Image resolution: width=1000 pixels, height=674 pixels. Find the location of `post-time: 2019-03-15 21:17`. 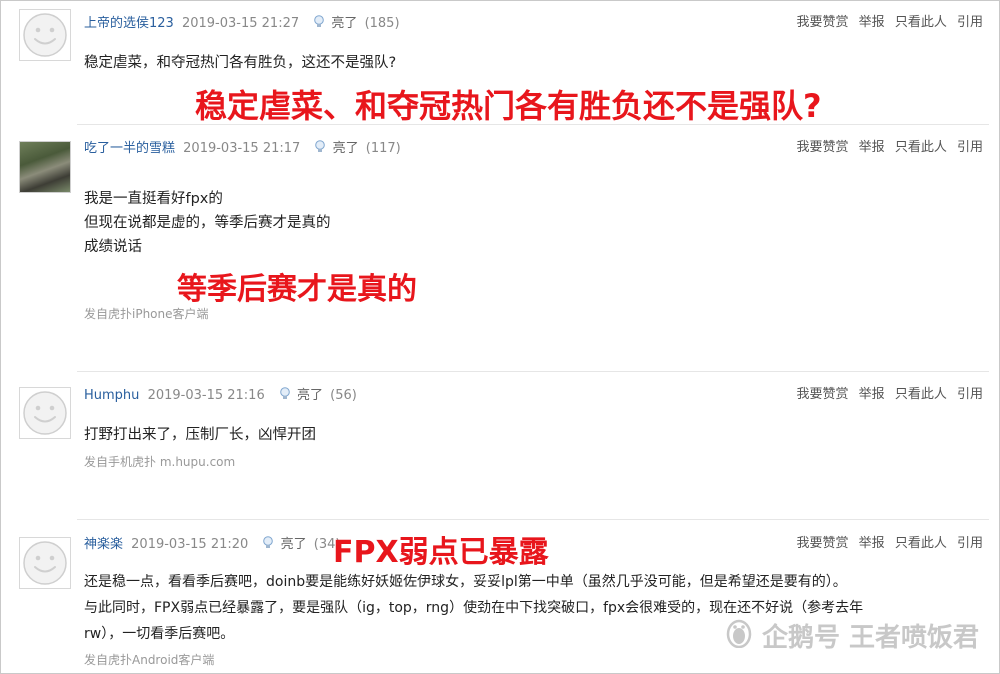

post-time: 2019-03-15 21:17 is located at coordinates (242, 148).